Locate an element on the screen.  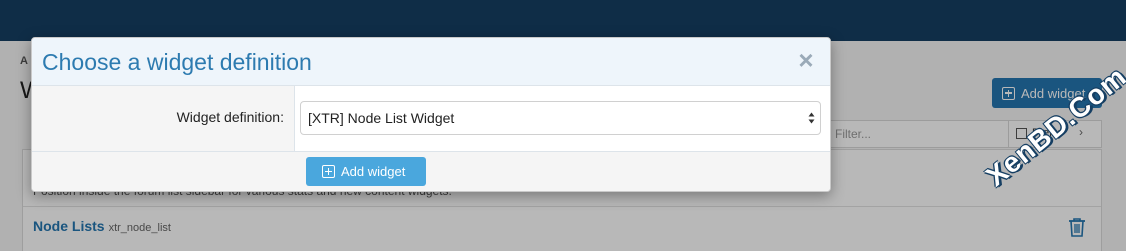
add-widget-submit-label: Add widget is located at coordinates (373, 171).